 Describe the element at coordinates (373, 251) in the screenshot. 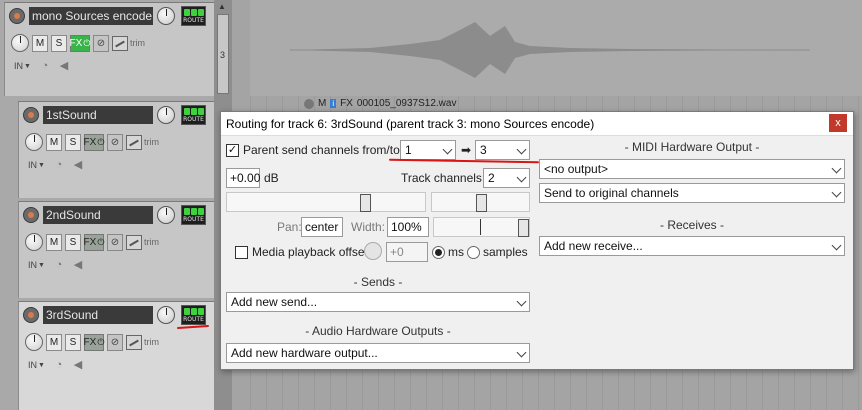

I see `media-offset-knob` at that location.